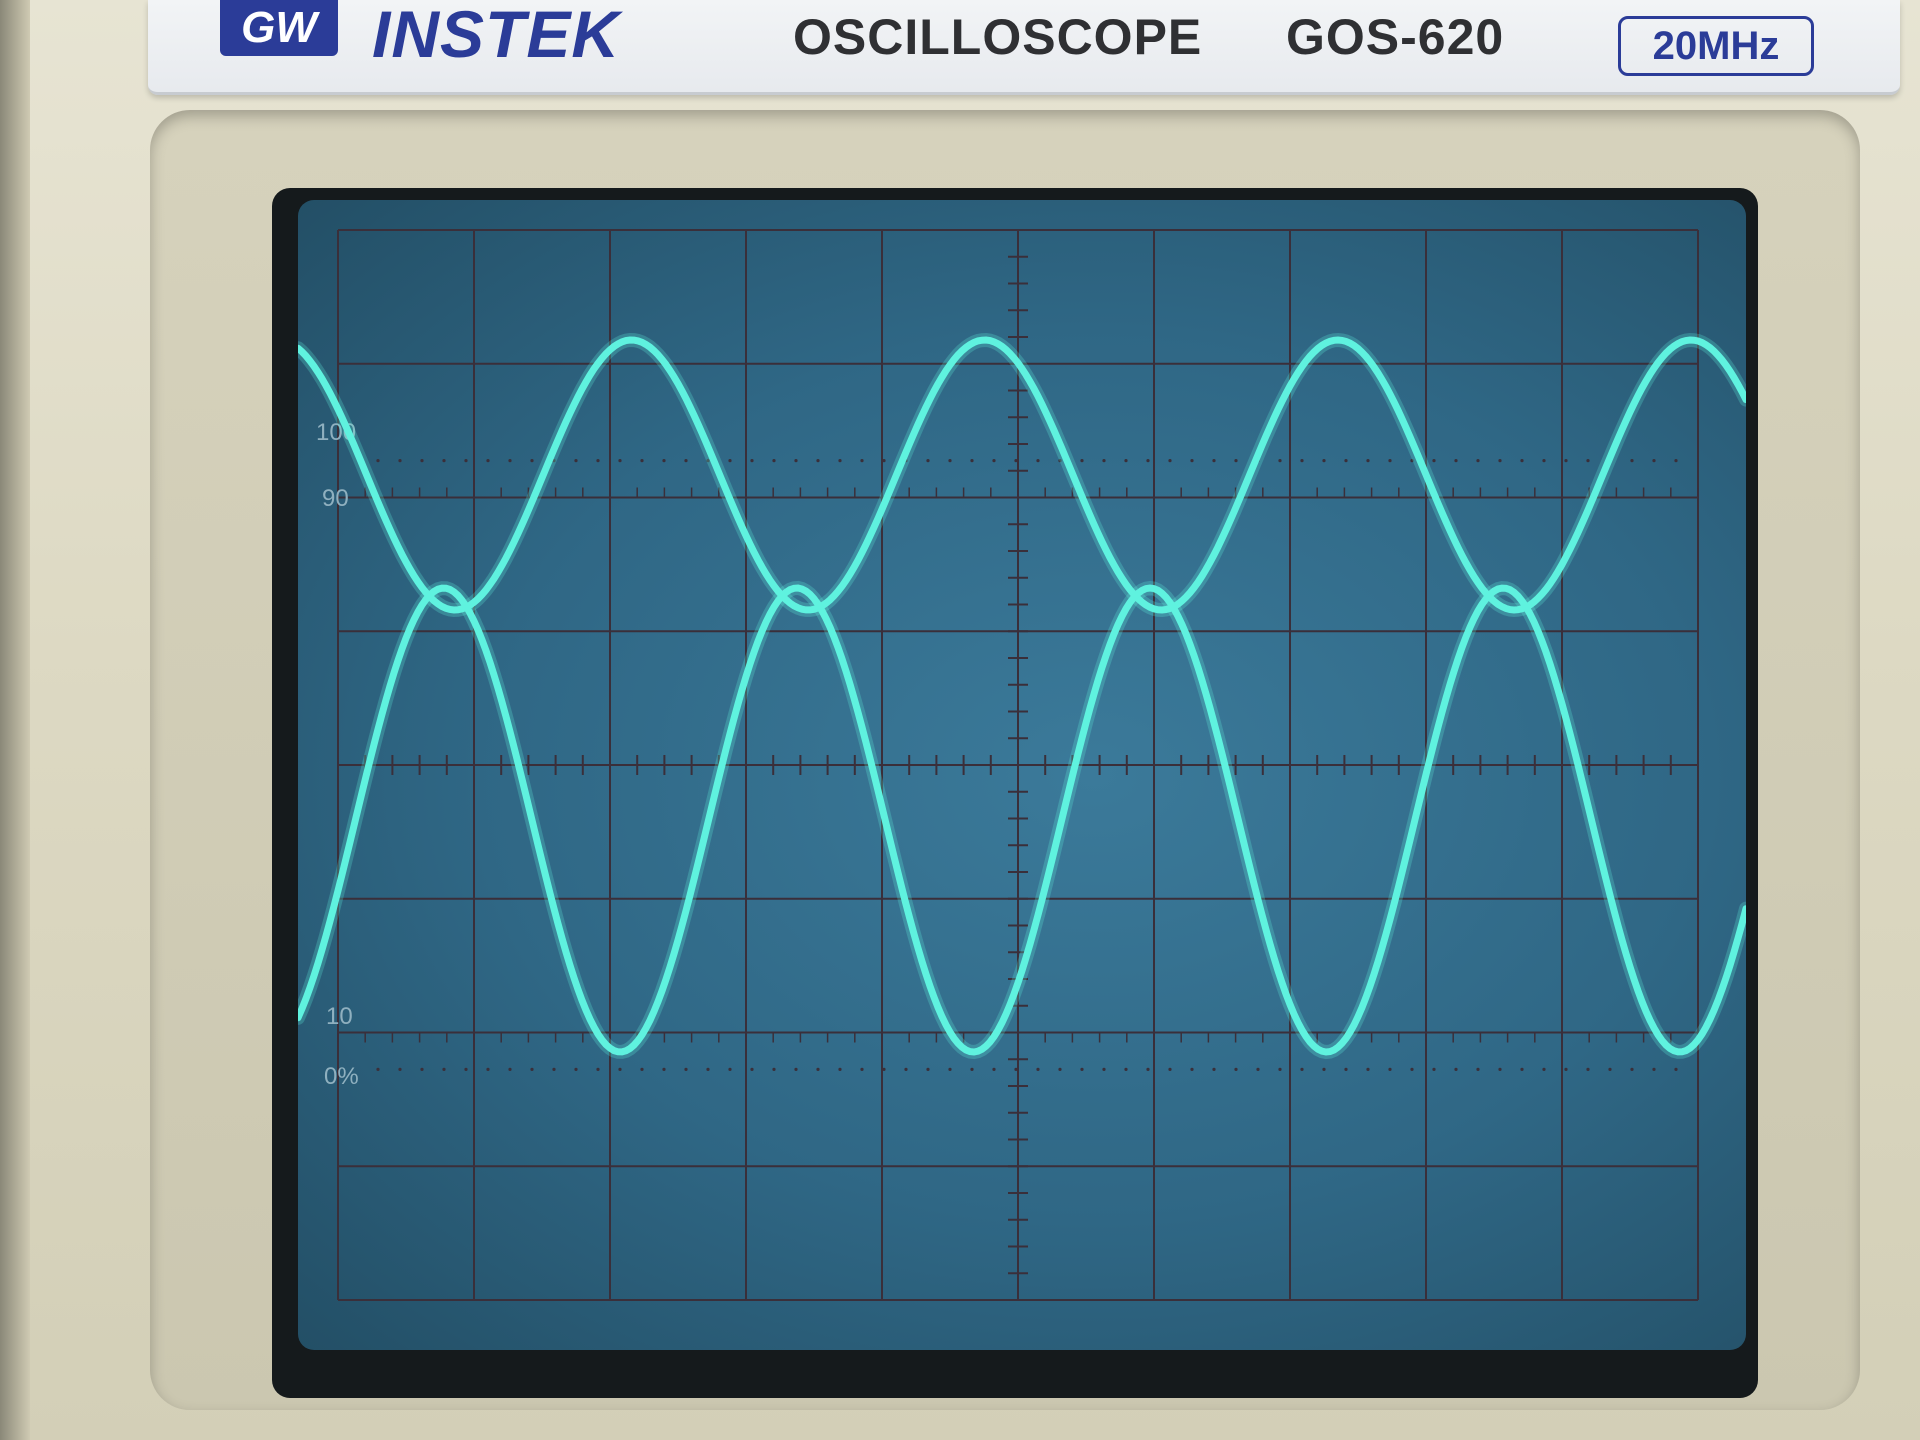  What do you see at coordinates (1022, 475) in the screenshot?
I see `channel-1-sine-trace-glow` at bounding box center [1022, 475].